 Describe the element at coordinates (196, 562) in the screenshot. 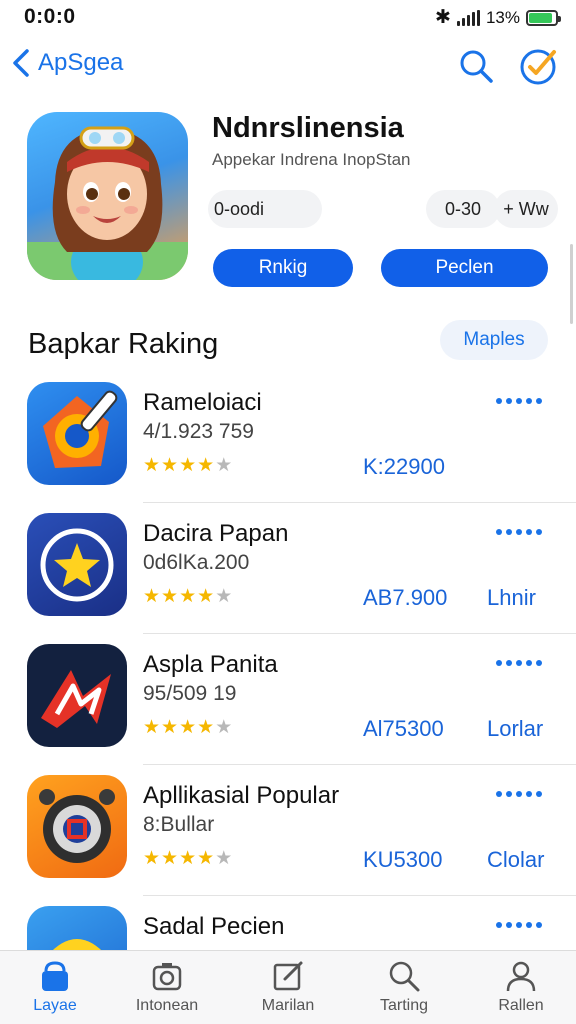

I see `app-meta: 0d6lKa.200` at that location.